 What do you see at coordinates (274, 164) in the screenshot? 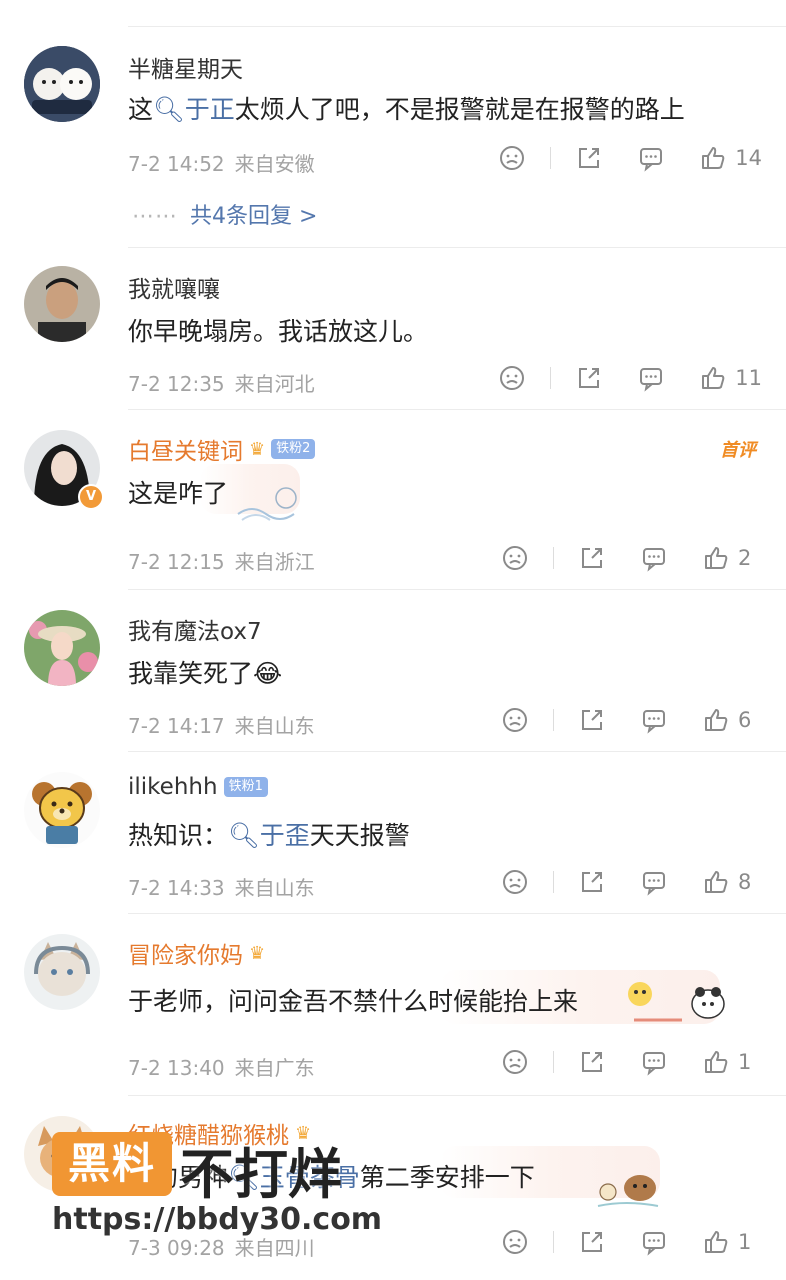
I see `location: 来自安徽` at bounding box center [274, 164].